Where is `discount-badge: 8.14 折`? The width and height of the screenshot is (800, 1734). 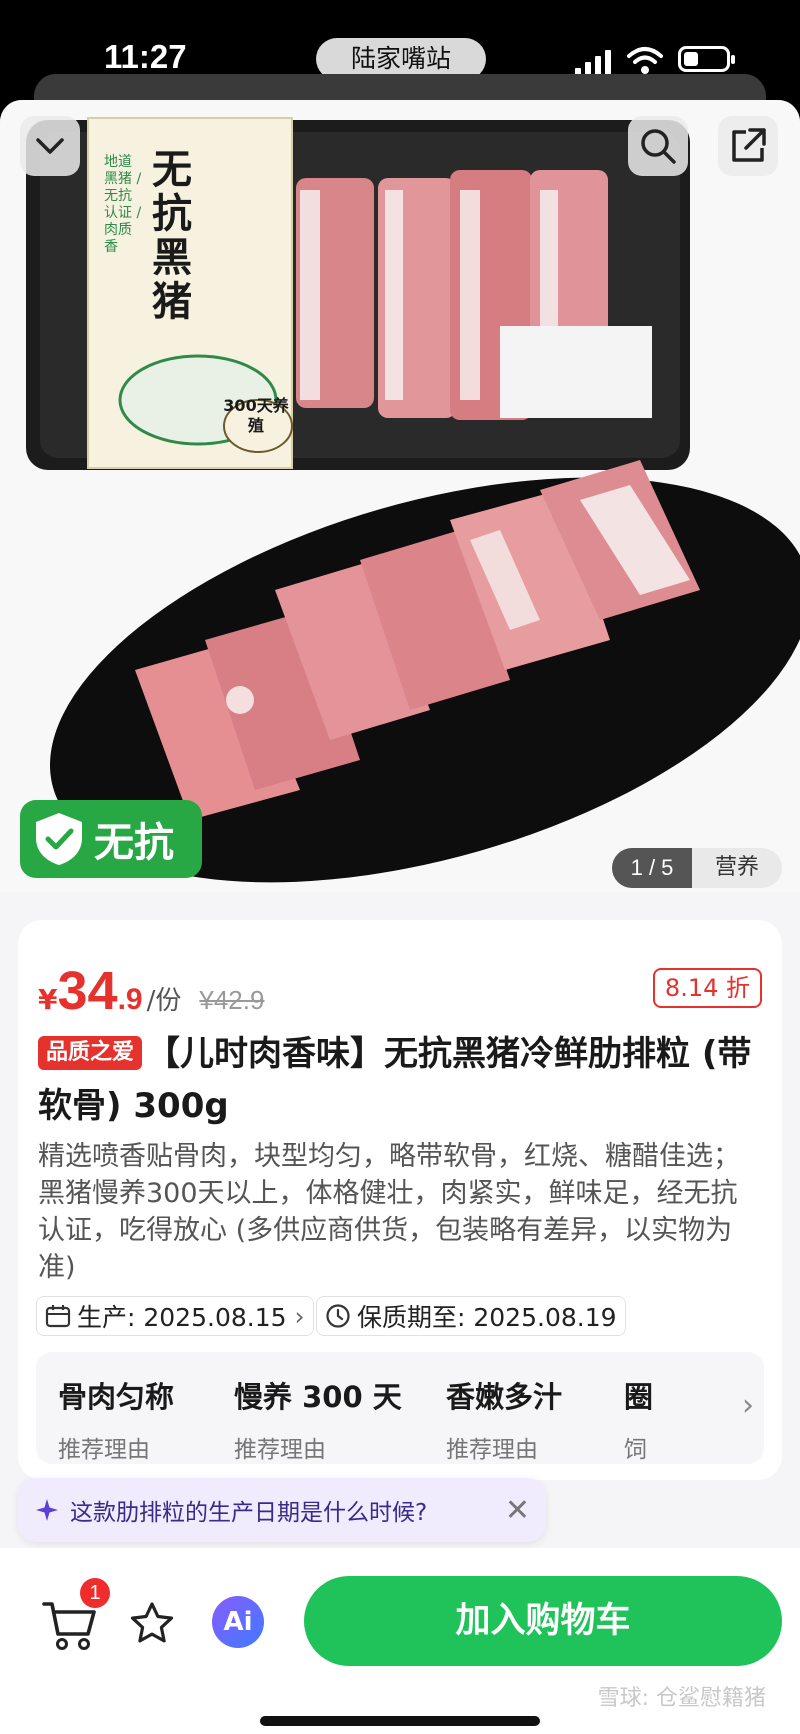 discount-badge: 8.14 折 is located at coordinates (707, 988).